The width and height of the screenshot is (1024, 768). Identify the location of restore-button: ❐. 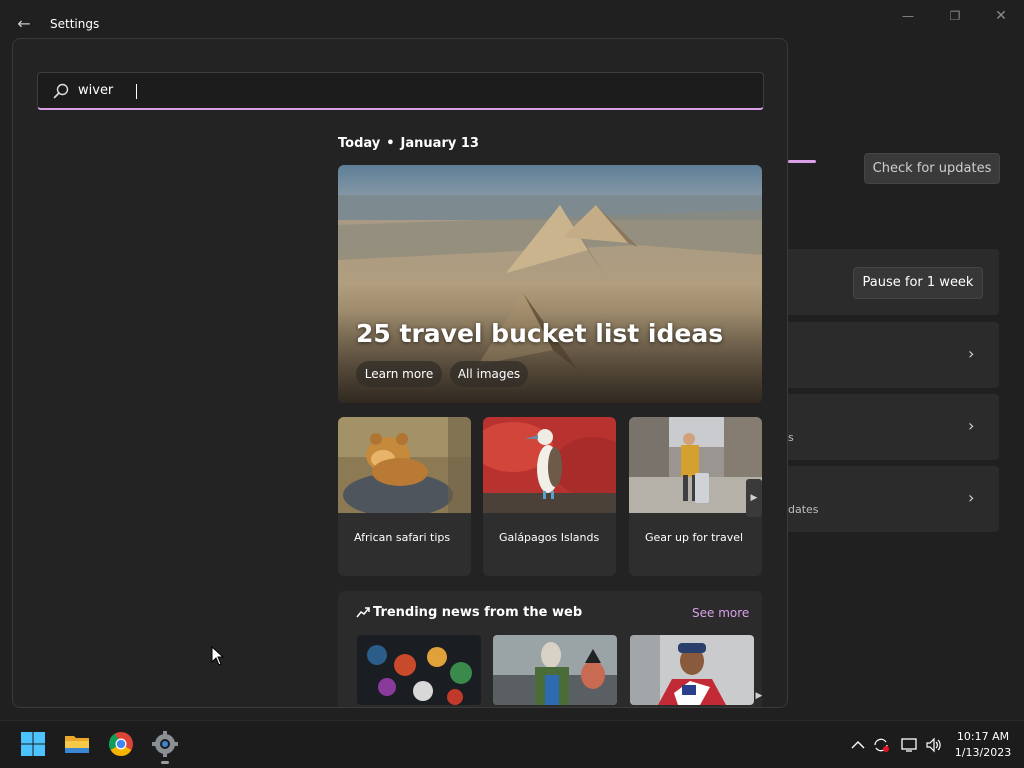
(955, 16).